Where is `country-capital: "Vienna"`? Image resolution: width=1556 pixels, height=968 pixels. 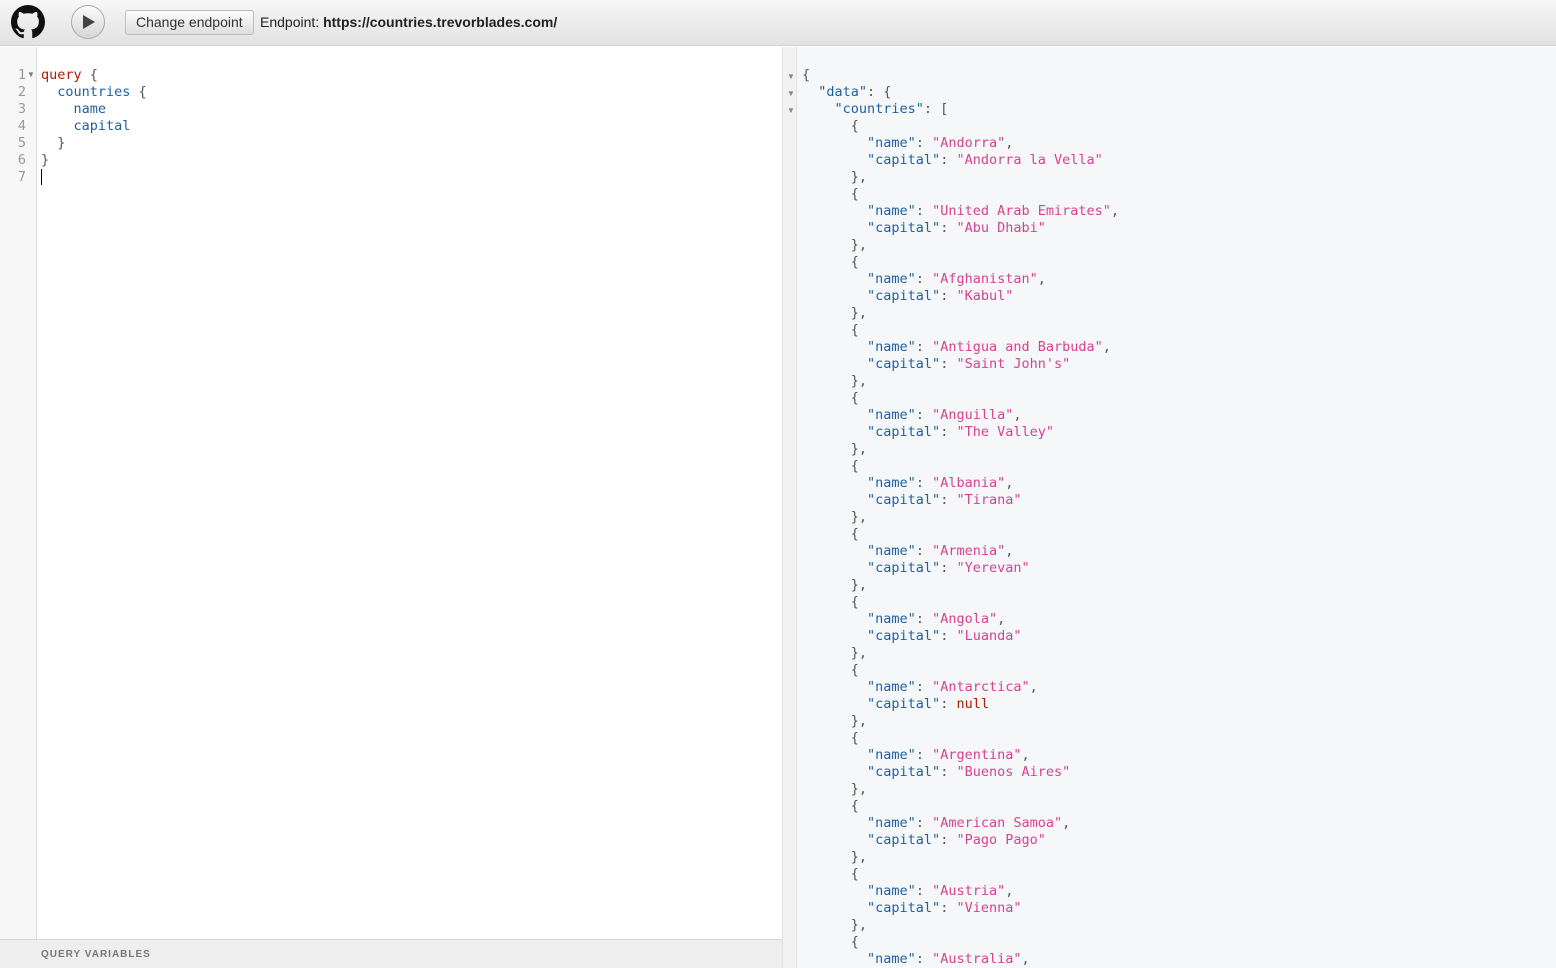
country-capital: "Vienna" is located at coordinates (989, 908).